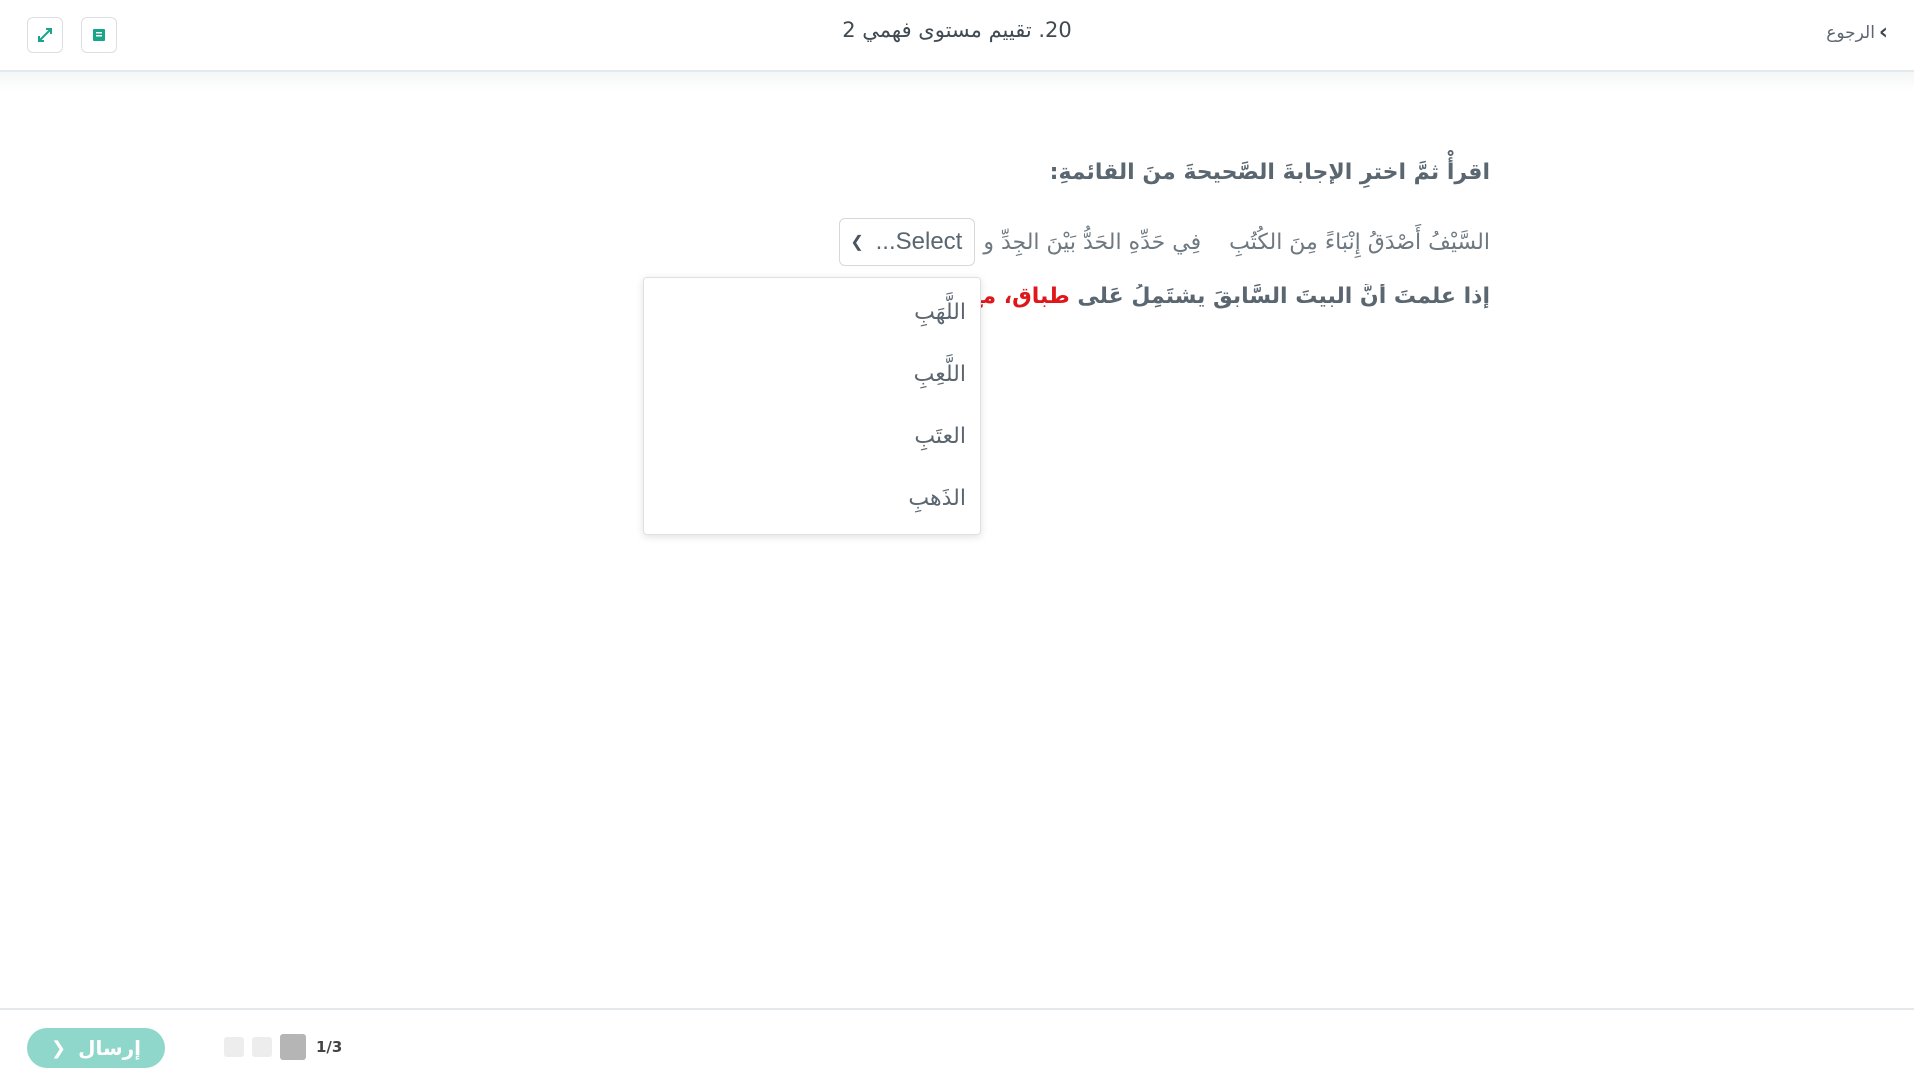 The height and width of the screenshot is (1070, 1914). Describe the element at coordinates (59, 1048) in the screenshot. I see `chevron-left-icon: ❮` at that location.